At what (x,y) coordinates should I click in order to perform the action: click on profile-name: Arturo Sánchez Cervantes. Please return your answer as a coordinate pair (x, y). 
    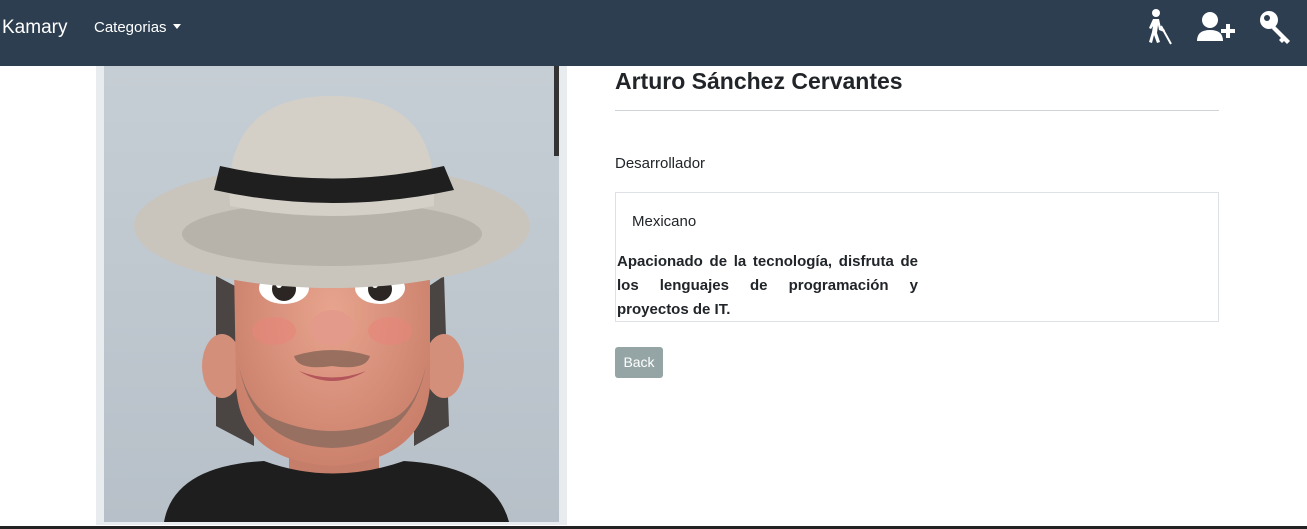
    Looking at the image, I should click on (759, 81).